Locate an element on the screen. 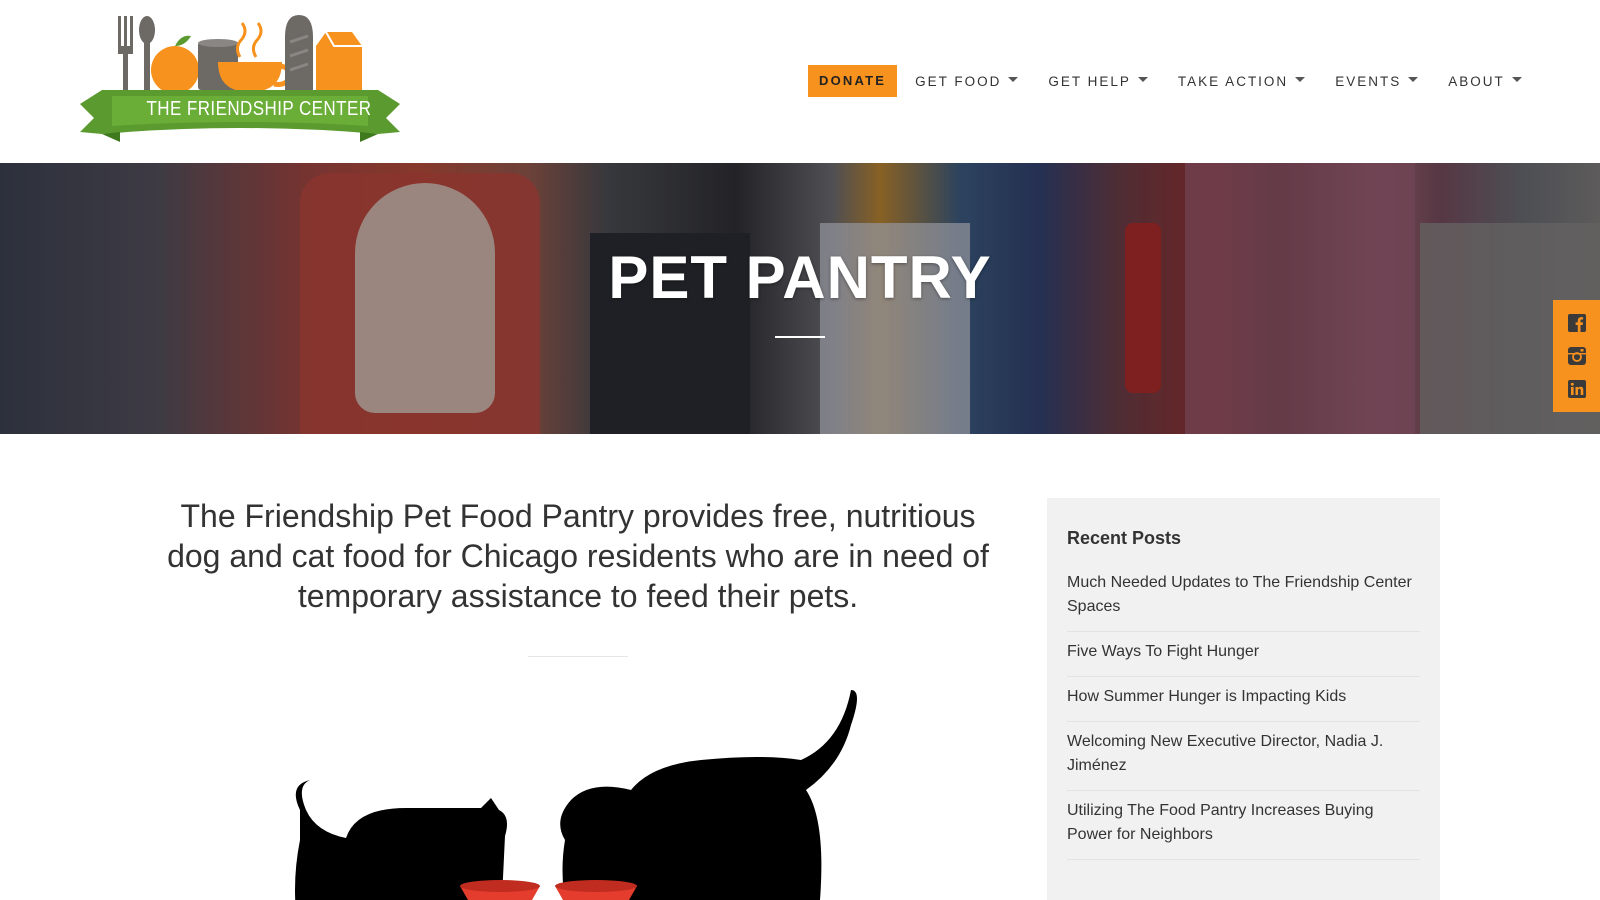 This screenshot has width=1600, height=900. nav-item-get-food: GET FOOD is located at coordinates (967, 81).